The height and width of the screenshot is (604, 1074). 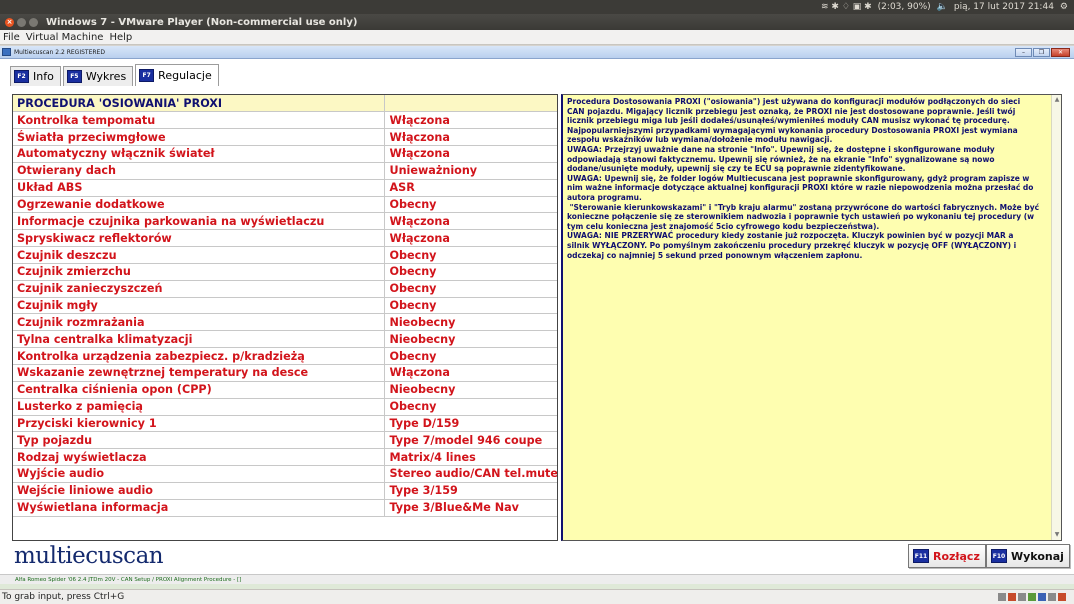 What do you see at coordinates (470, 171) in the screenshot?
I see `row-value: Unieważniony` at bounding box center [470, 171].